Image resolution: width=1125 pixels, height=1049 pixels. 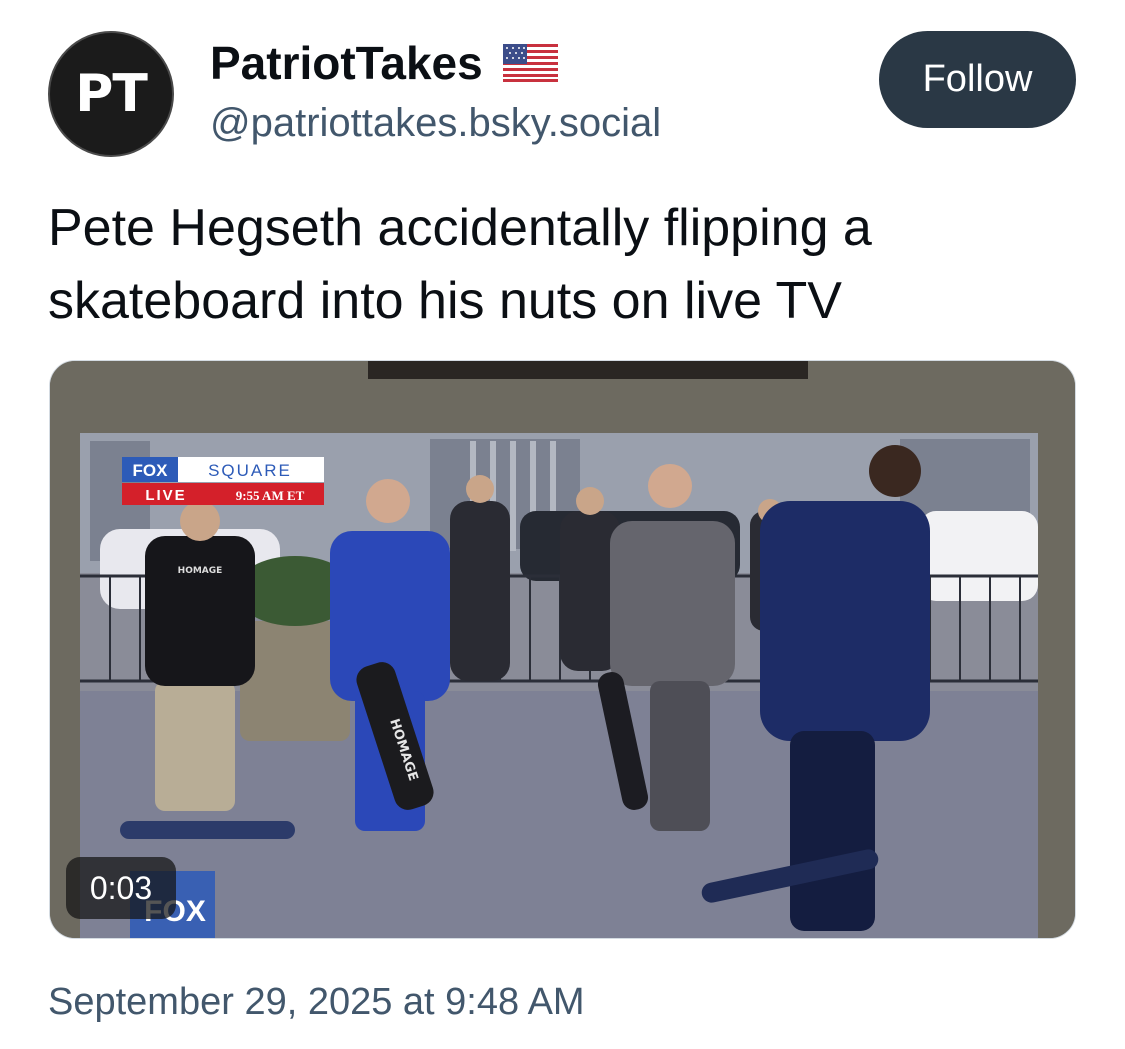 I want to click on avatar-initials: PT, so click(x=111, y=94).